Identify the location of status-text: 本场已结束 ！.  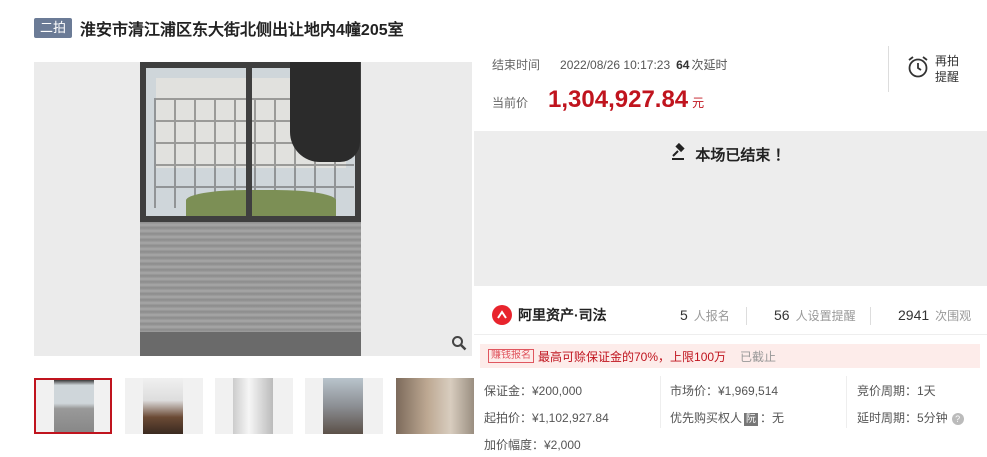
(742, 155).